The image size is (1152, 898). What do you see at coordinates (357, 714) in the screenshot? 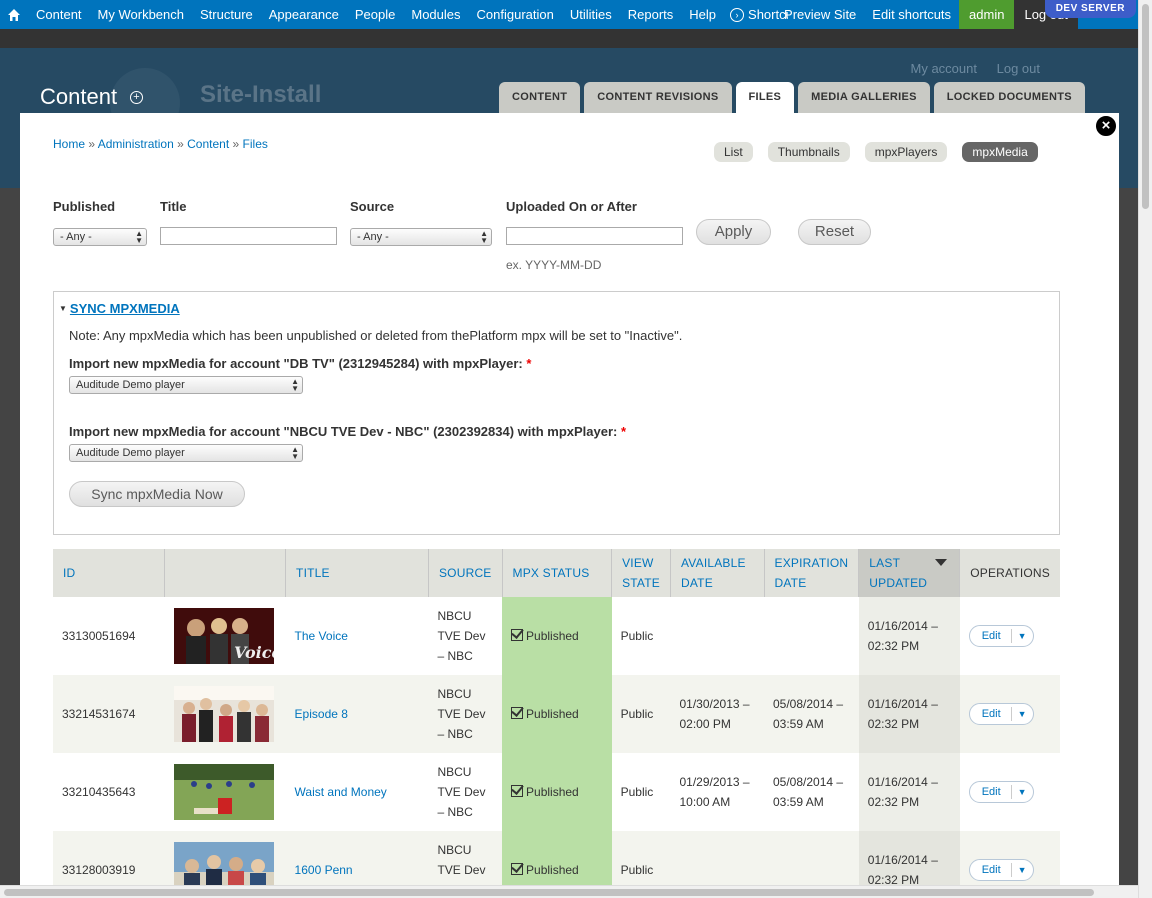
I see `cell-title: Episode 8` at bounding box center [357, 714].